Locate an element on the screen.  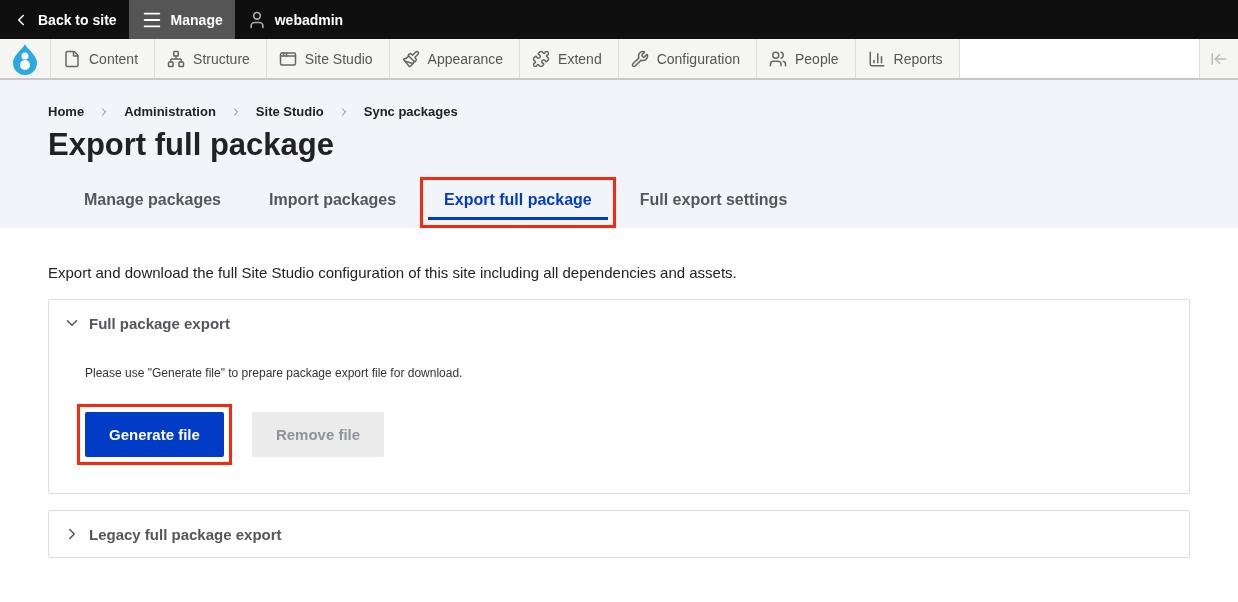
tab: Manage packages is located at coordinates (152, 202).